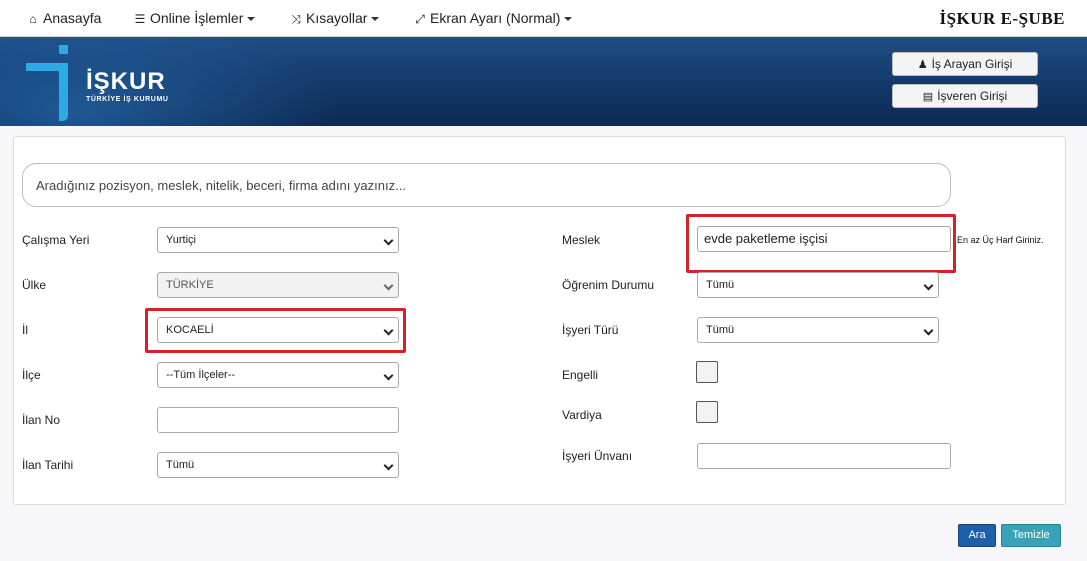 This screenshot has height=561, width=1087. What do you see at coordinates (33, 19) in the screenshot?
I see `home-icon: ⌂` at bounding box center [33, 19].